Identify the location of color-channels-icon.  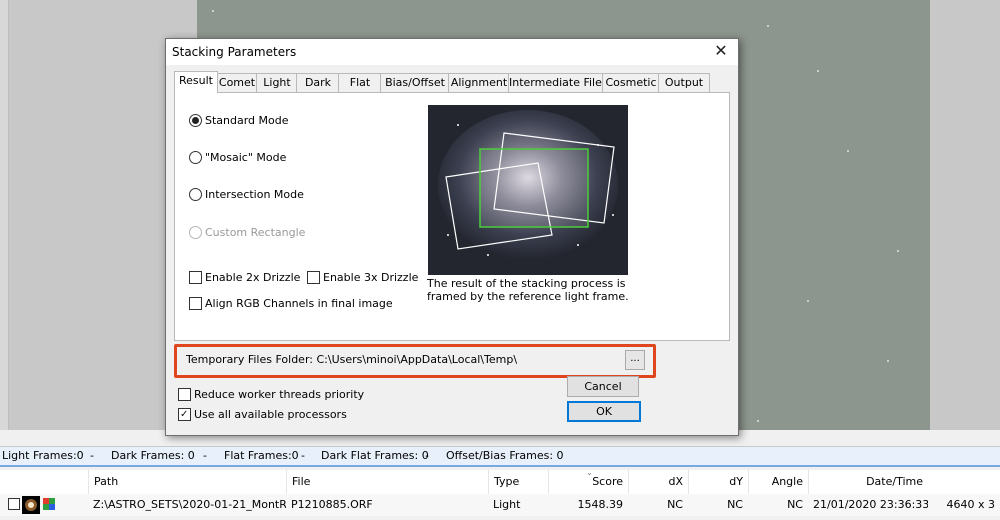
(49, 504).